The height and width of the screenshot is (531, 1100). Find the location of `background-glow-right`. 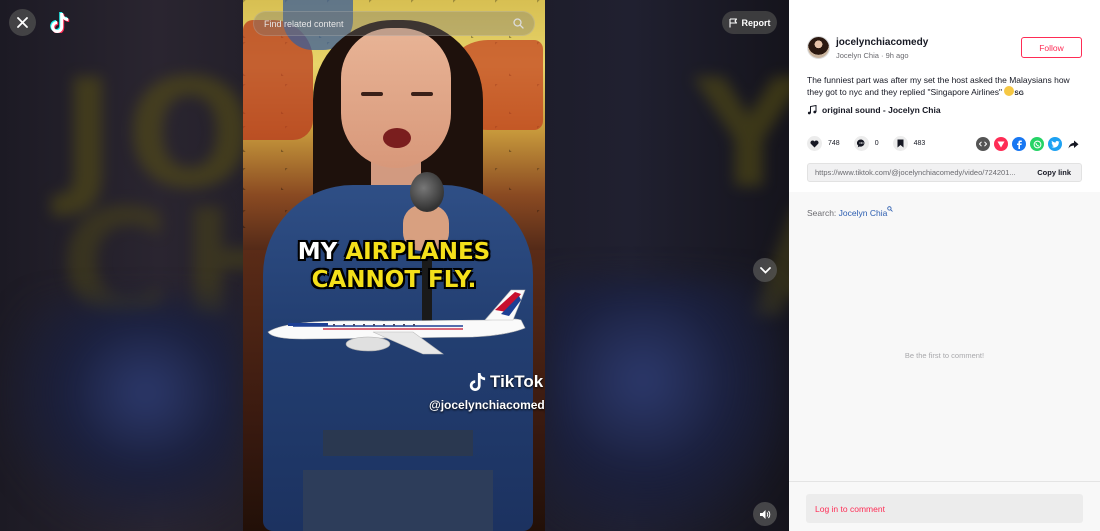

background-glow-right is located at coordinates (667, 405).